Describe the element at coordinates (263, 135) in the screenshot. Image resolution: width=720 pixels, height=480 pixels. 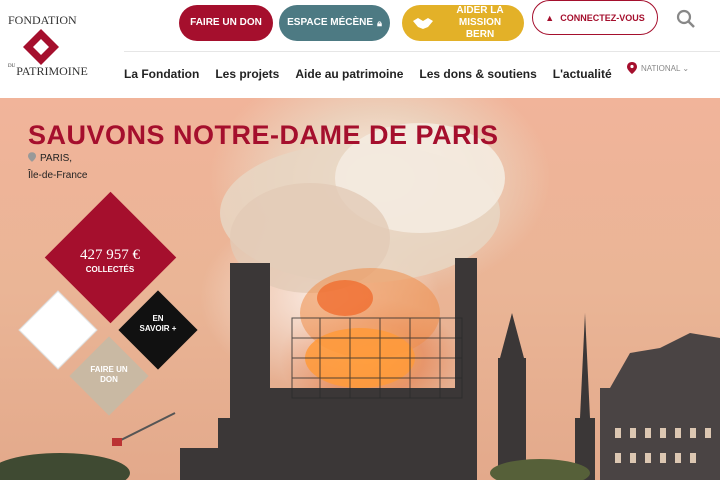
I see `page-title: SAUVONS NOTRE-DAME DE PARIS` at that location.